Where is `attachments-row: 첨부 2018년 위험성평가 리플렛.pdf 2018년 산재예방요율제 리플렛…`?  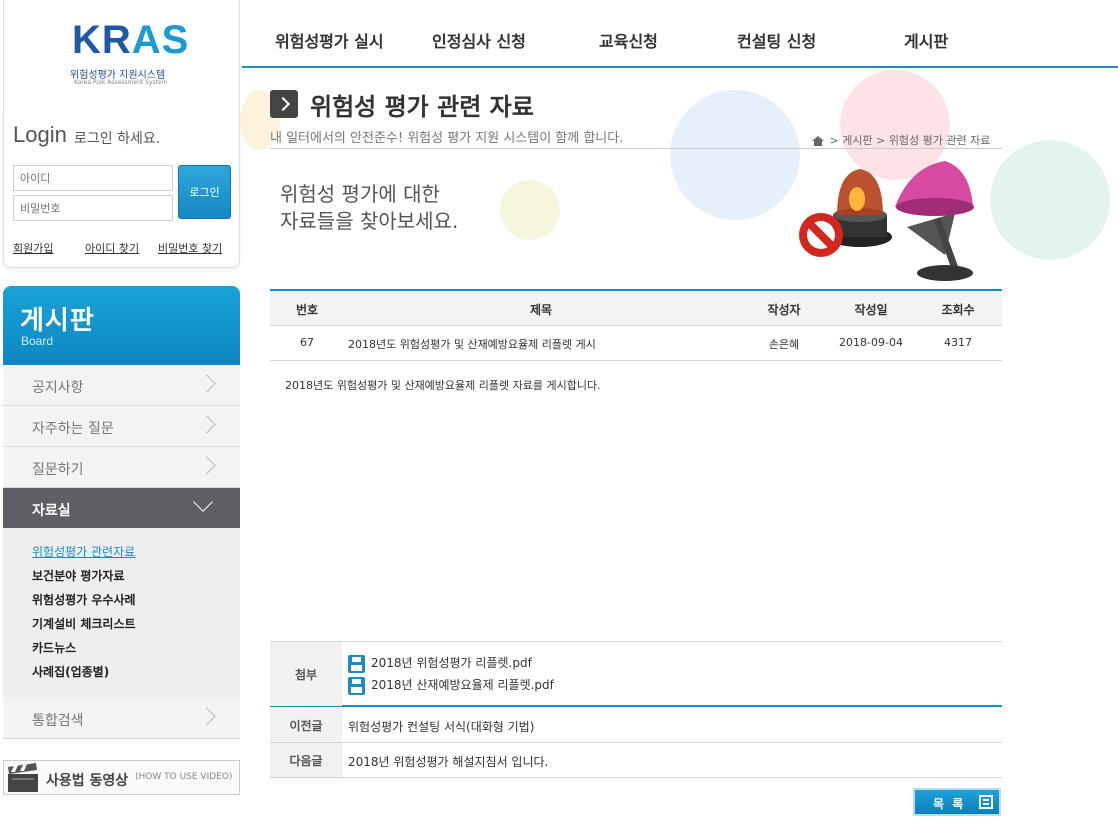
attachments-row: 첨부 2018년 위험성평가 리플렛.pdf 2018년 산재예방요율제 리플렛… is located at coordinates (636, 674).